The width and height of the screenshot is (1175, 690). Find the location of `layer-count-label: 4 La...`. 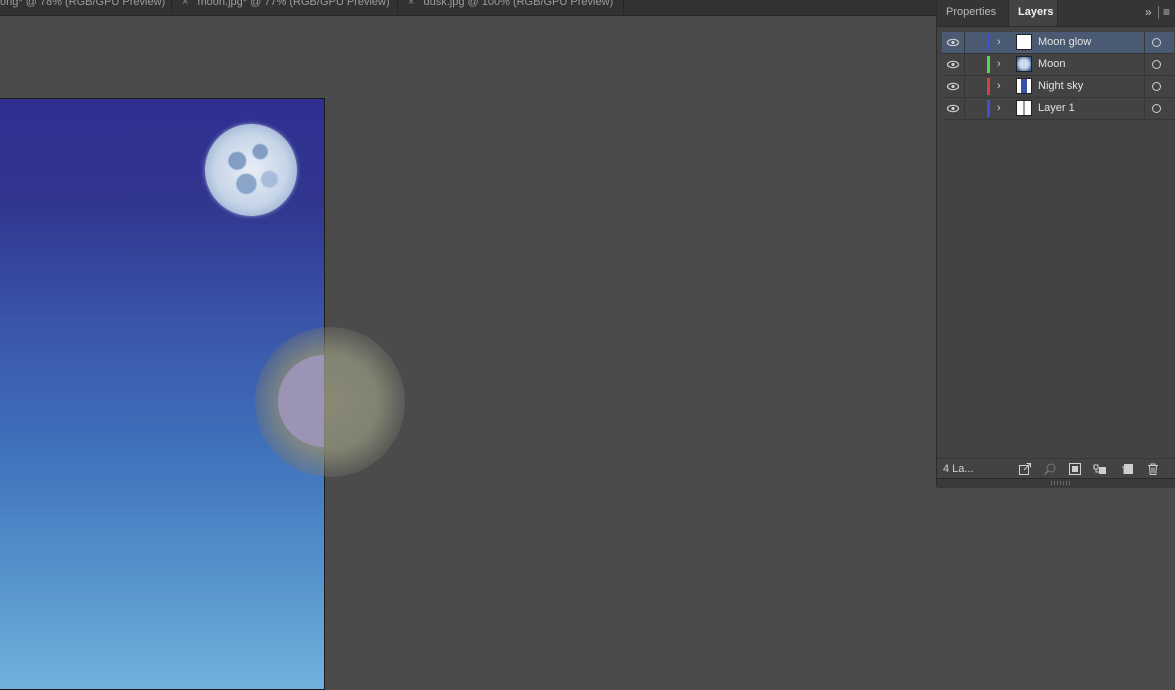

layer-count-label: 4 La... is located at coordinates (958, 469).